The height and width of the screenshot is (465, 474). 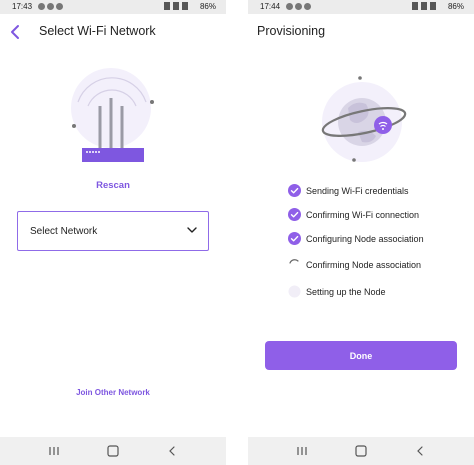 What do you see at coordinates (361, 32) in the screenshot?
I see `header: Provisioning` at bounding box center [361, 32].